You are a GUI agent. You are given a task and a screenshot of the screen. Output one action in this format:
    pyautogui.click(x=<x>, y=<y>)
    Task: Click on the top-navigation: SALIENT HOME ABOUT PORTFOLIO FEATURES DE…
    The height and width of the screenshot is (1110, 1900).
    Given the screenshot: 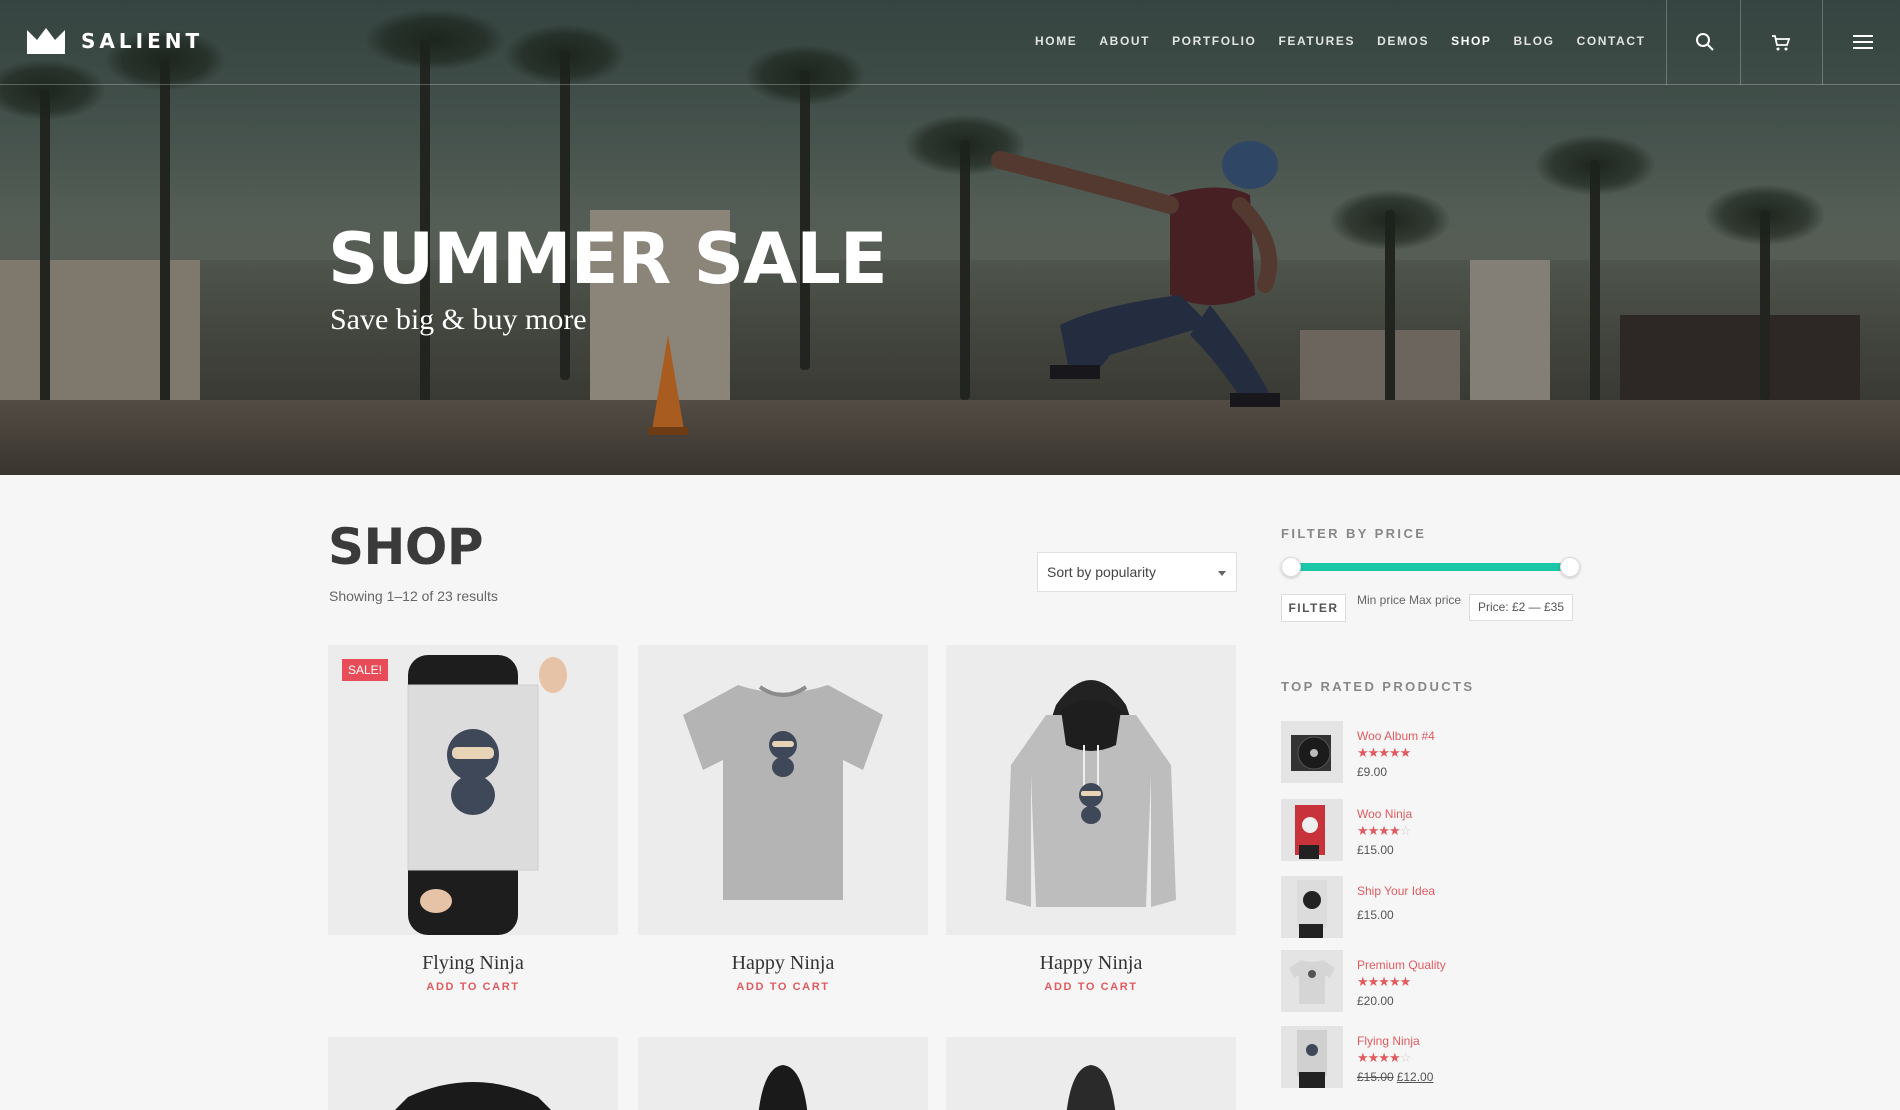 What is the action you would take?
    pyautogui.click(x=950, y=42)
    